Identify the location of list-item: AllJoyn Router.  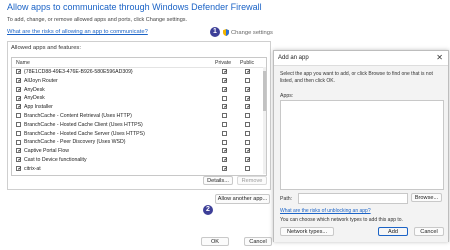
(139, 81).